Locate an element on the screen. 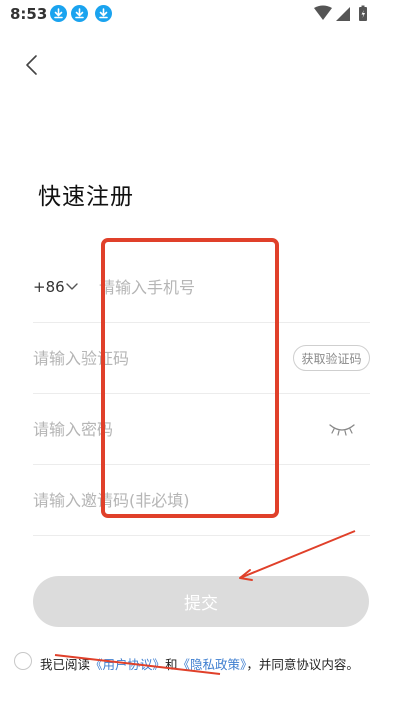 The width and height of the screenshot is (402, 715). page-title: 快速注册 is located at coordinates (86, 197).